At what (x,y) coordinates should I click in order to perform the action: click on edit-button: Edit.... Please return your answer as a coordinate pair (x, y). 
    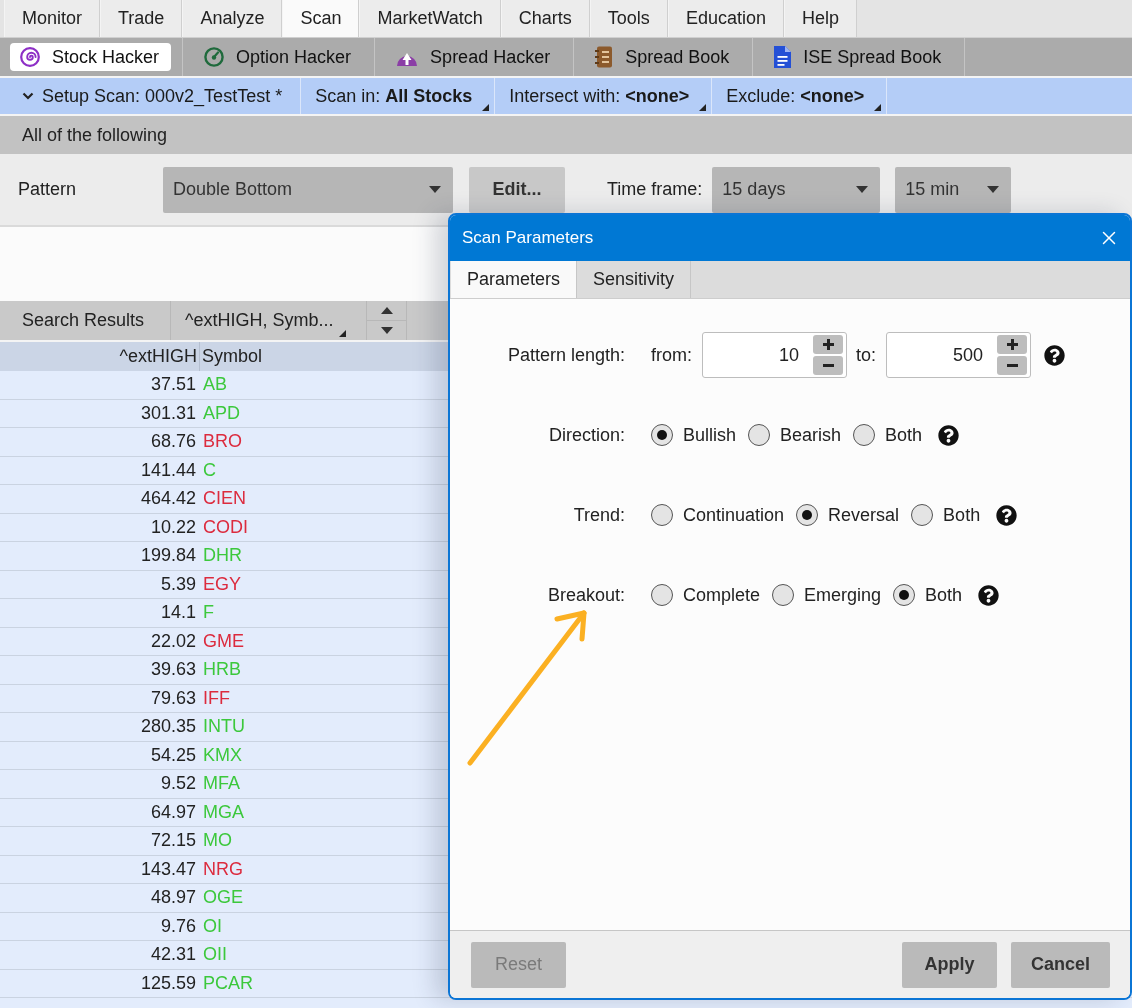
    Looking at the image, I should click on (517, 189).